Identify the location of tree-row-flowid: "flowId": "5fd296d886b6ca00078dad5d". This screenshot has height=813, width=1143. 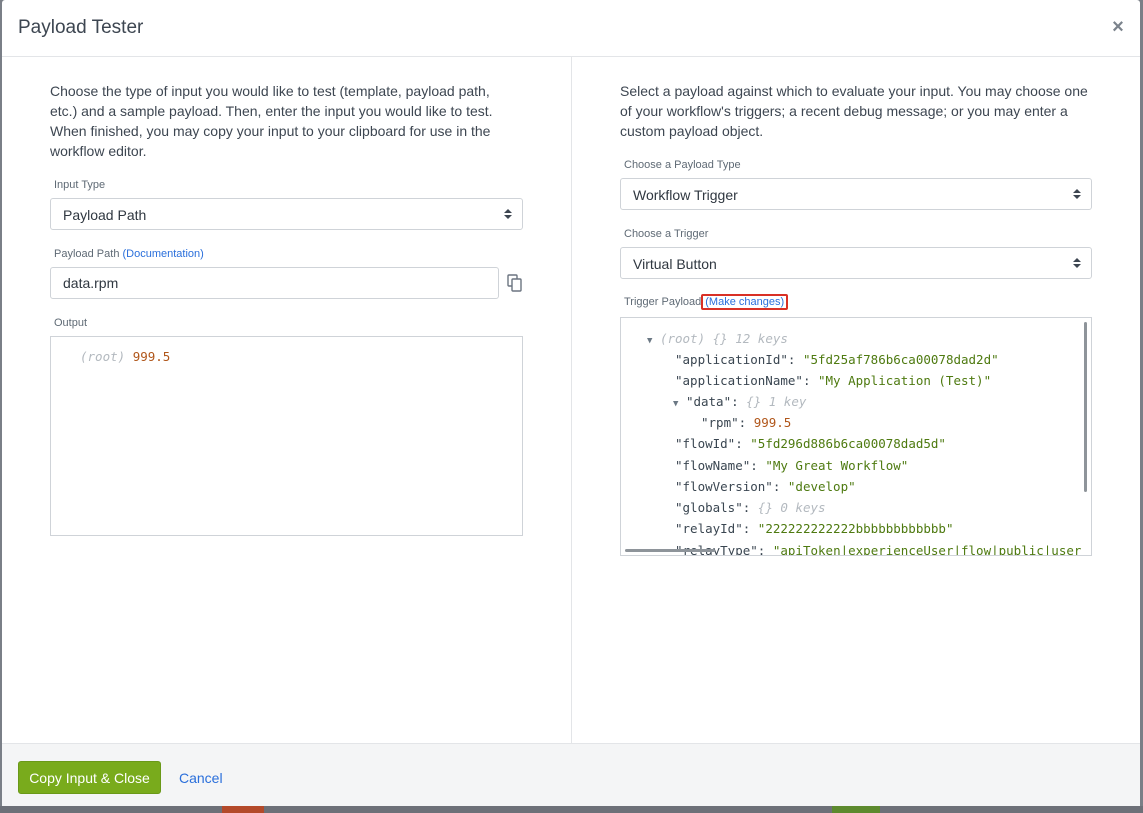
(810, 443).